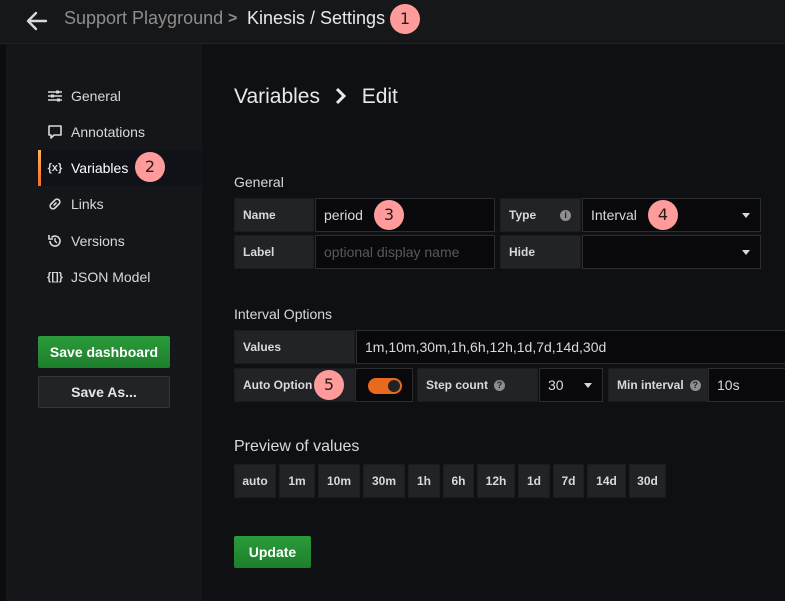 The image size is (785, 601). Describe the element at coordinates (272, 552) in the screenshot. I see `update-button: Update` at that location.